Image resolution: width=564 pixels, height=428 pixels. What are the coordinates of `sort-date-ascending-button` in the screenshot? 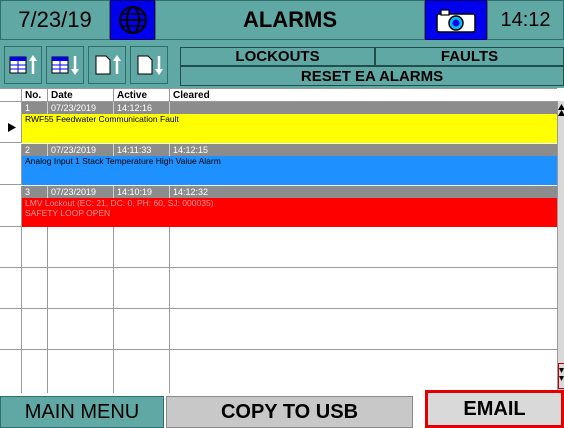 It's located at (23, 65).